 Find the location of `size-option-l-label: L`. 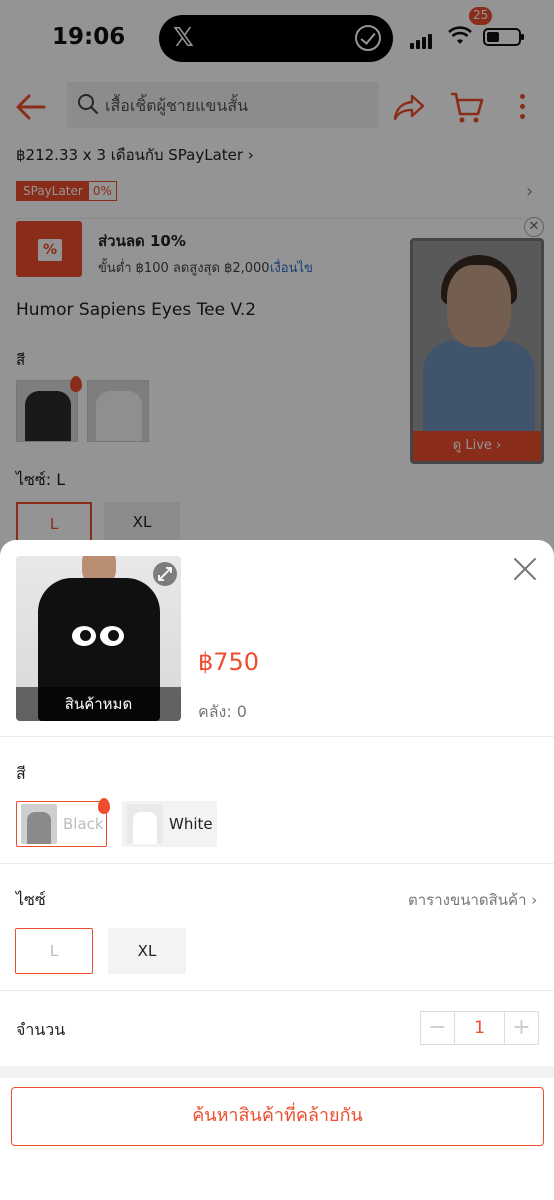

size-option-l-label: L is located at coordinates (54, 951).